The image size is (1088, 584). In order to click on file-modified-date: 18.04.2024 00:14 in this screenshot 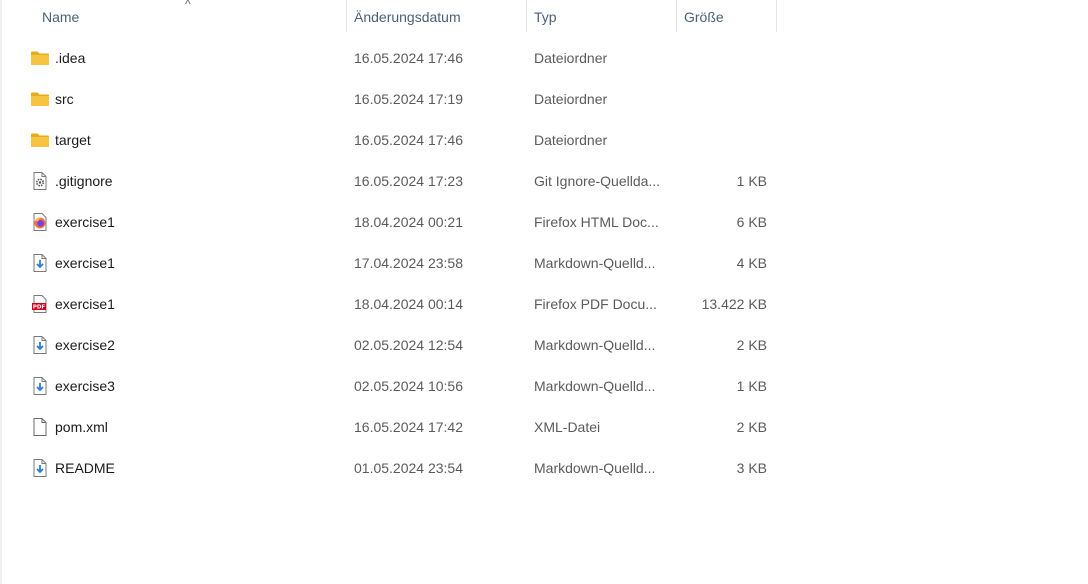, I will do `click(408, 304)`.